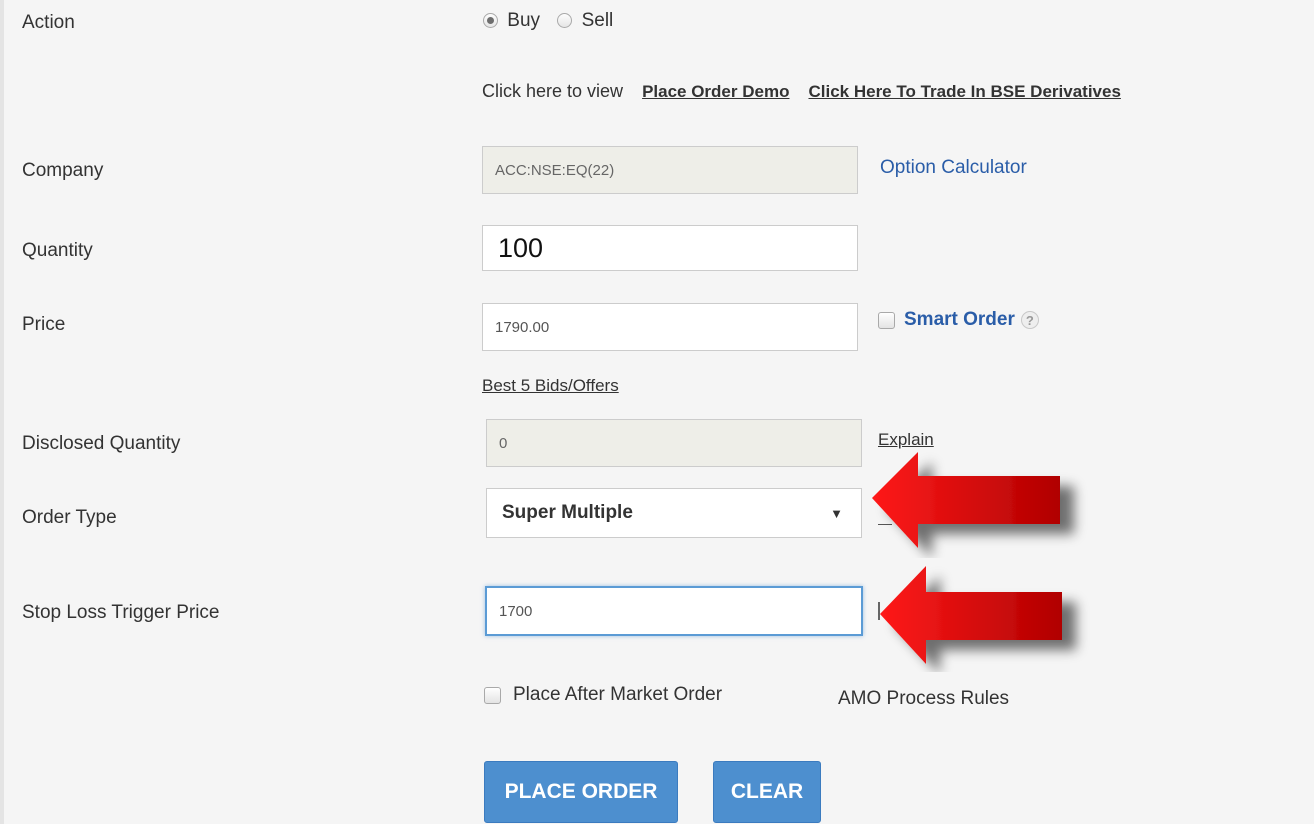 The image size is (1314, 824). Describe the element at coordinates (101, 443) in the screenshot. I see `disclosed-quantity-label: Disclosed Quantity` at that location.